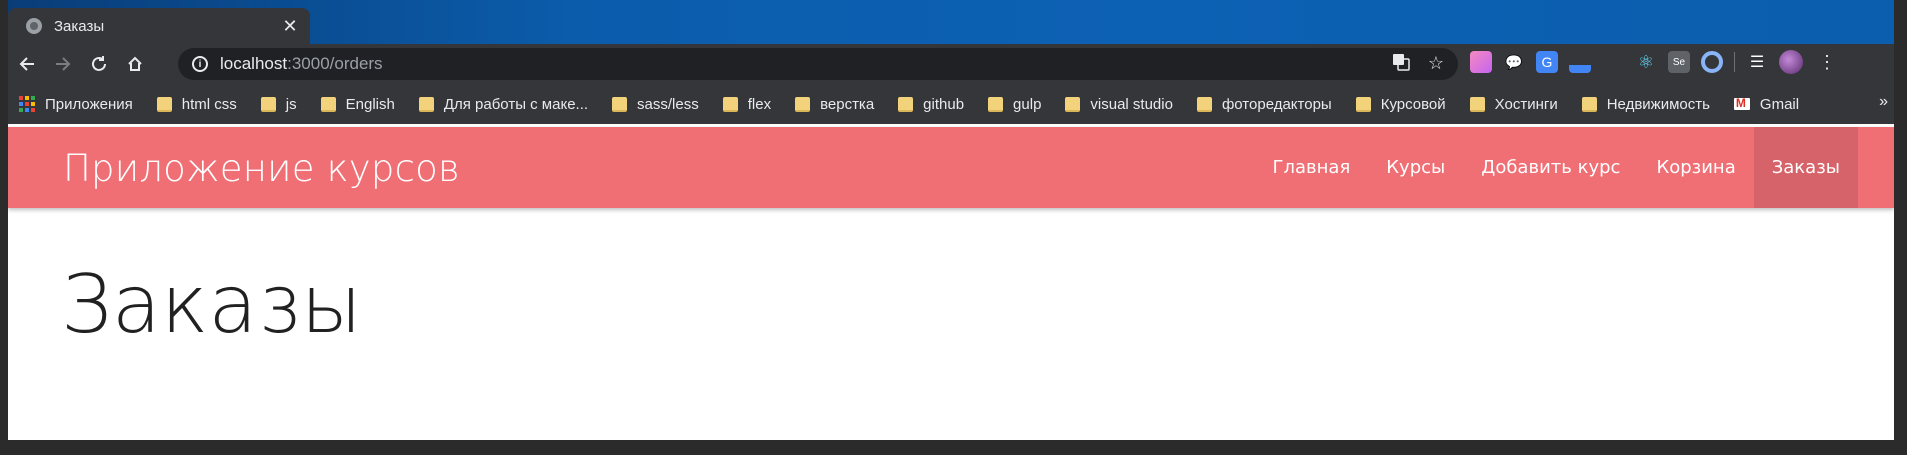  Describe the element at coordinates (1695, 167) in the screenshot. I see `nav-link-cart: Корзина` at that location.